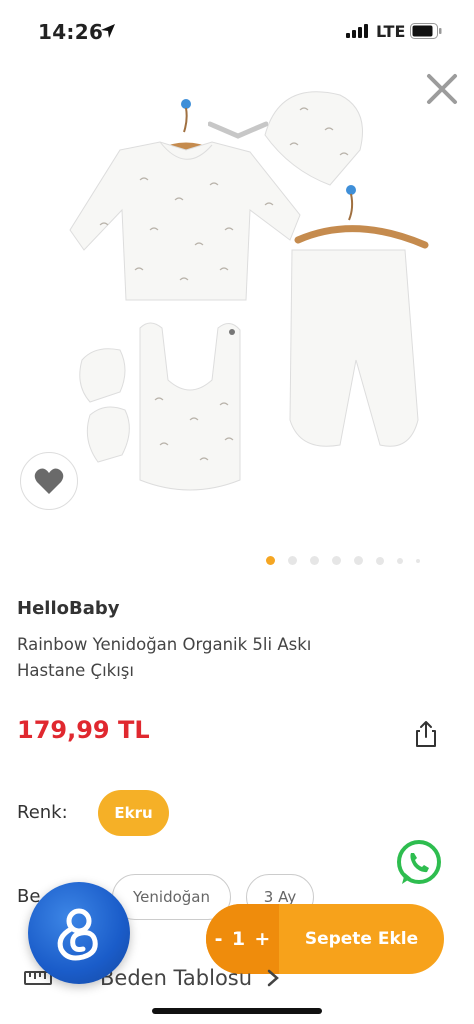 The width and height of the screenshot is (474, 1024). I want to click on app-logo-icon, so click(77, 934).